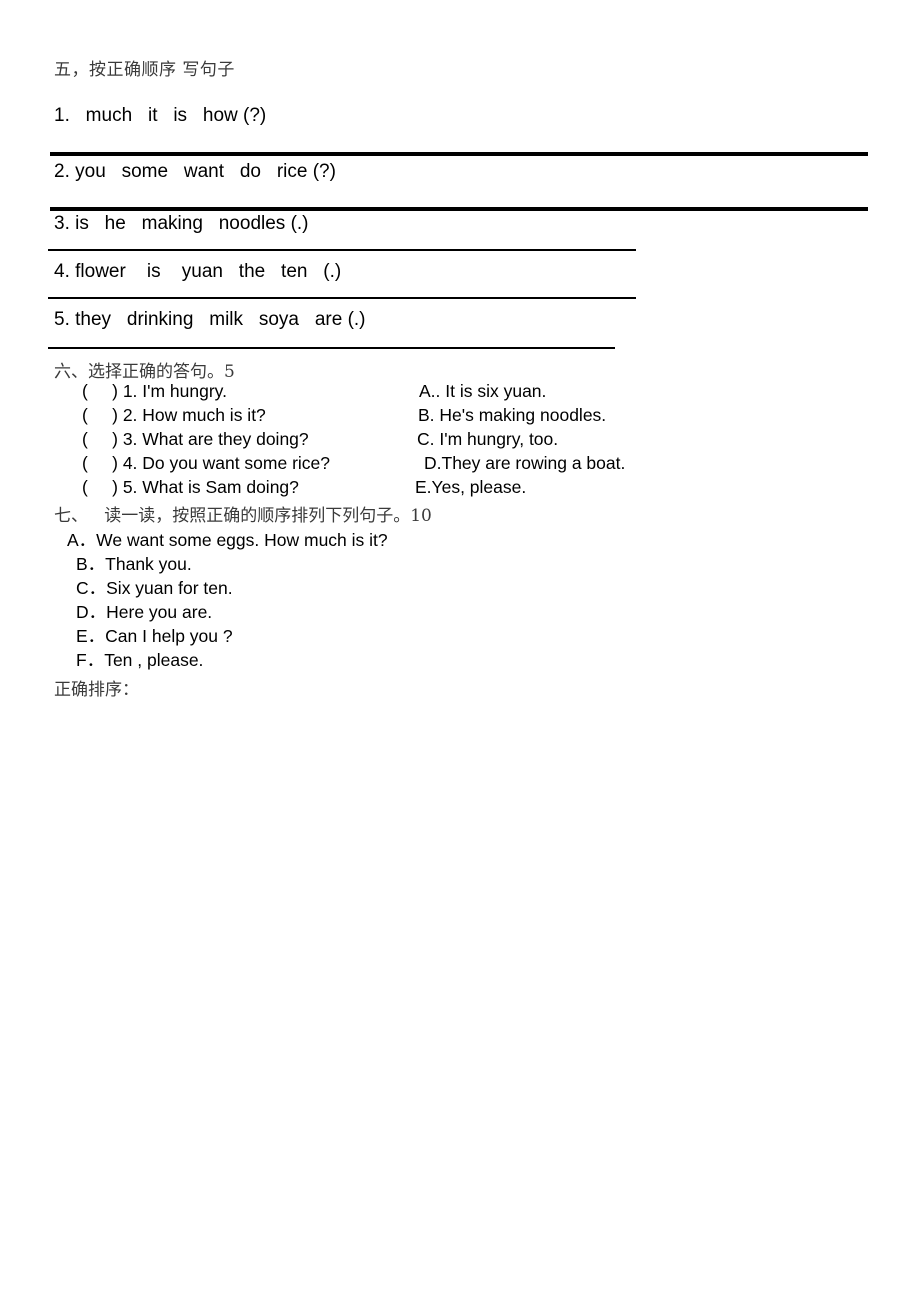 Image resolution: width=920 pixels, height=1302 pixels. What do you see at coordinates (488, 439) in the screenshot?
I see `matching-option: C. I'm hungry, too.` at bounding box center [488, 439].